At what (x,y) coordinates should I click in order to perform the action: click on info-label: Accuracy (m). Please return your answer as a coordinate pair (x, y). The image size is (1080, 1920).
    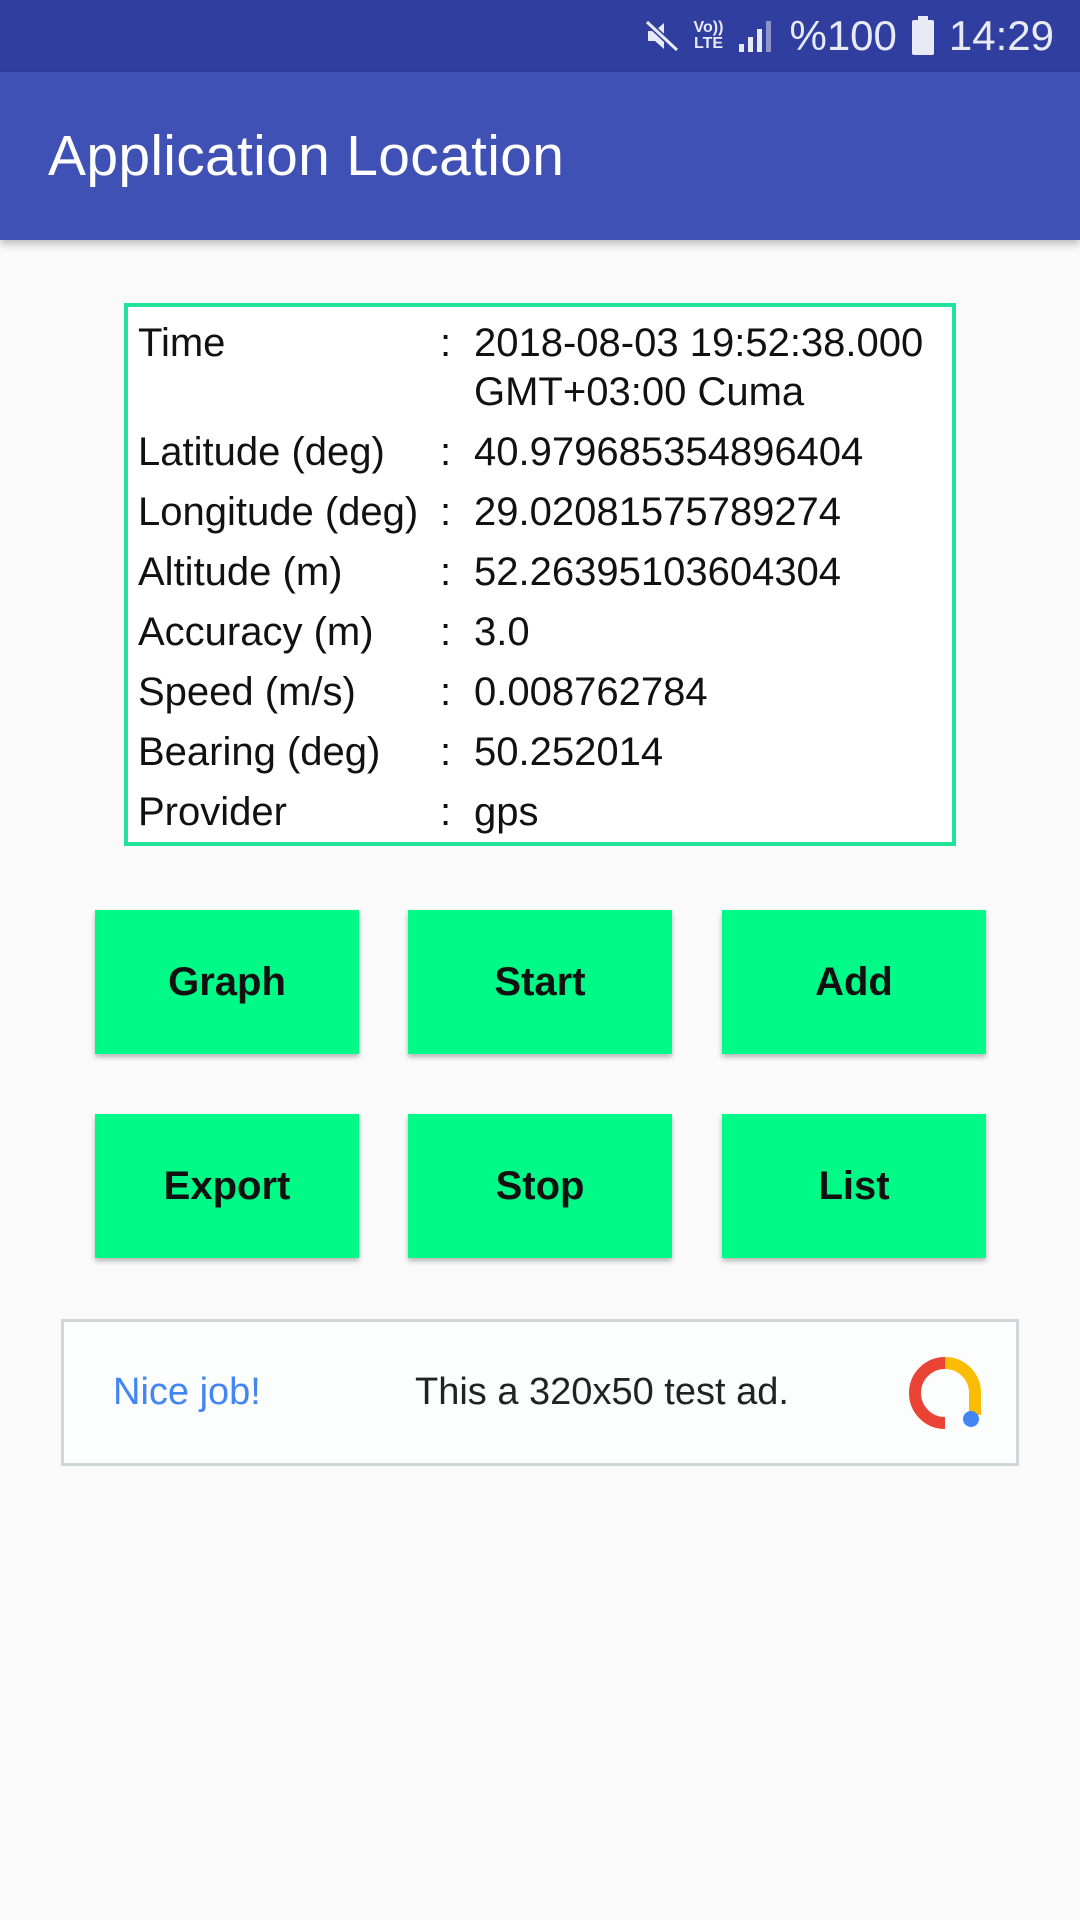
    Looking at the image, I should click on (256, 632).